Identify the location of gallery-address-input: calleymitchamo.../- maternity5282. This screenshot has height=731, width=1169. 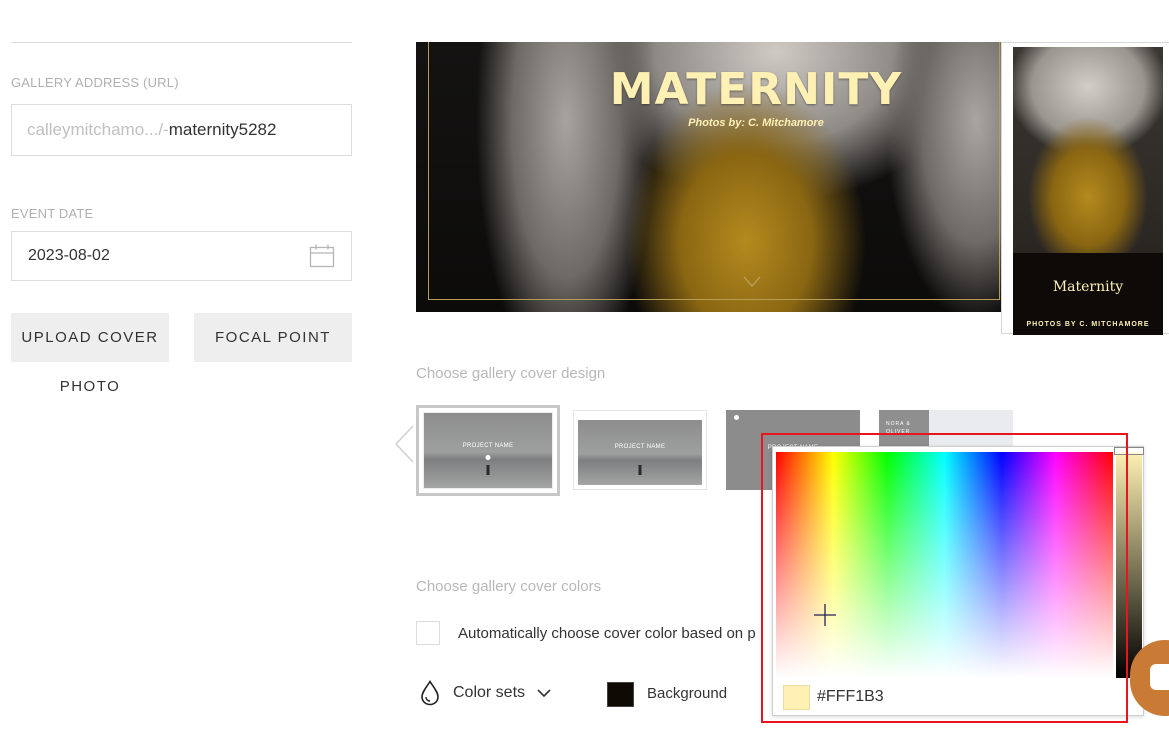
(181, 130).